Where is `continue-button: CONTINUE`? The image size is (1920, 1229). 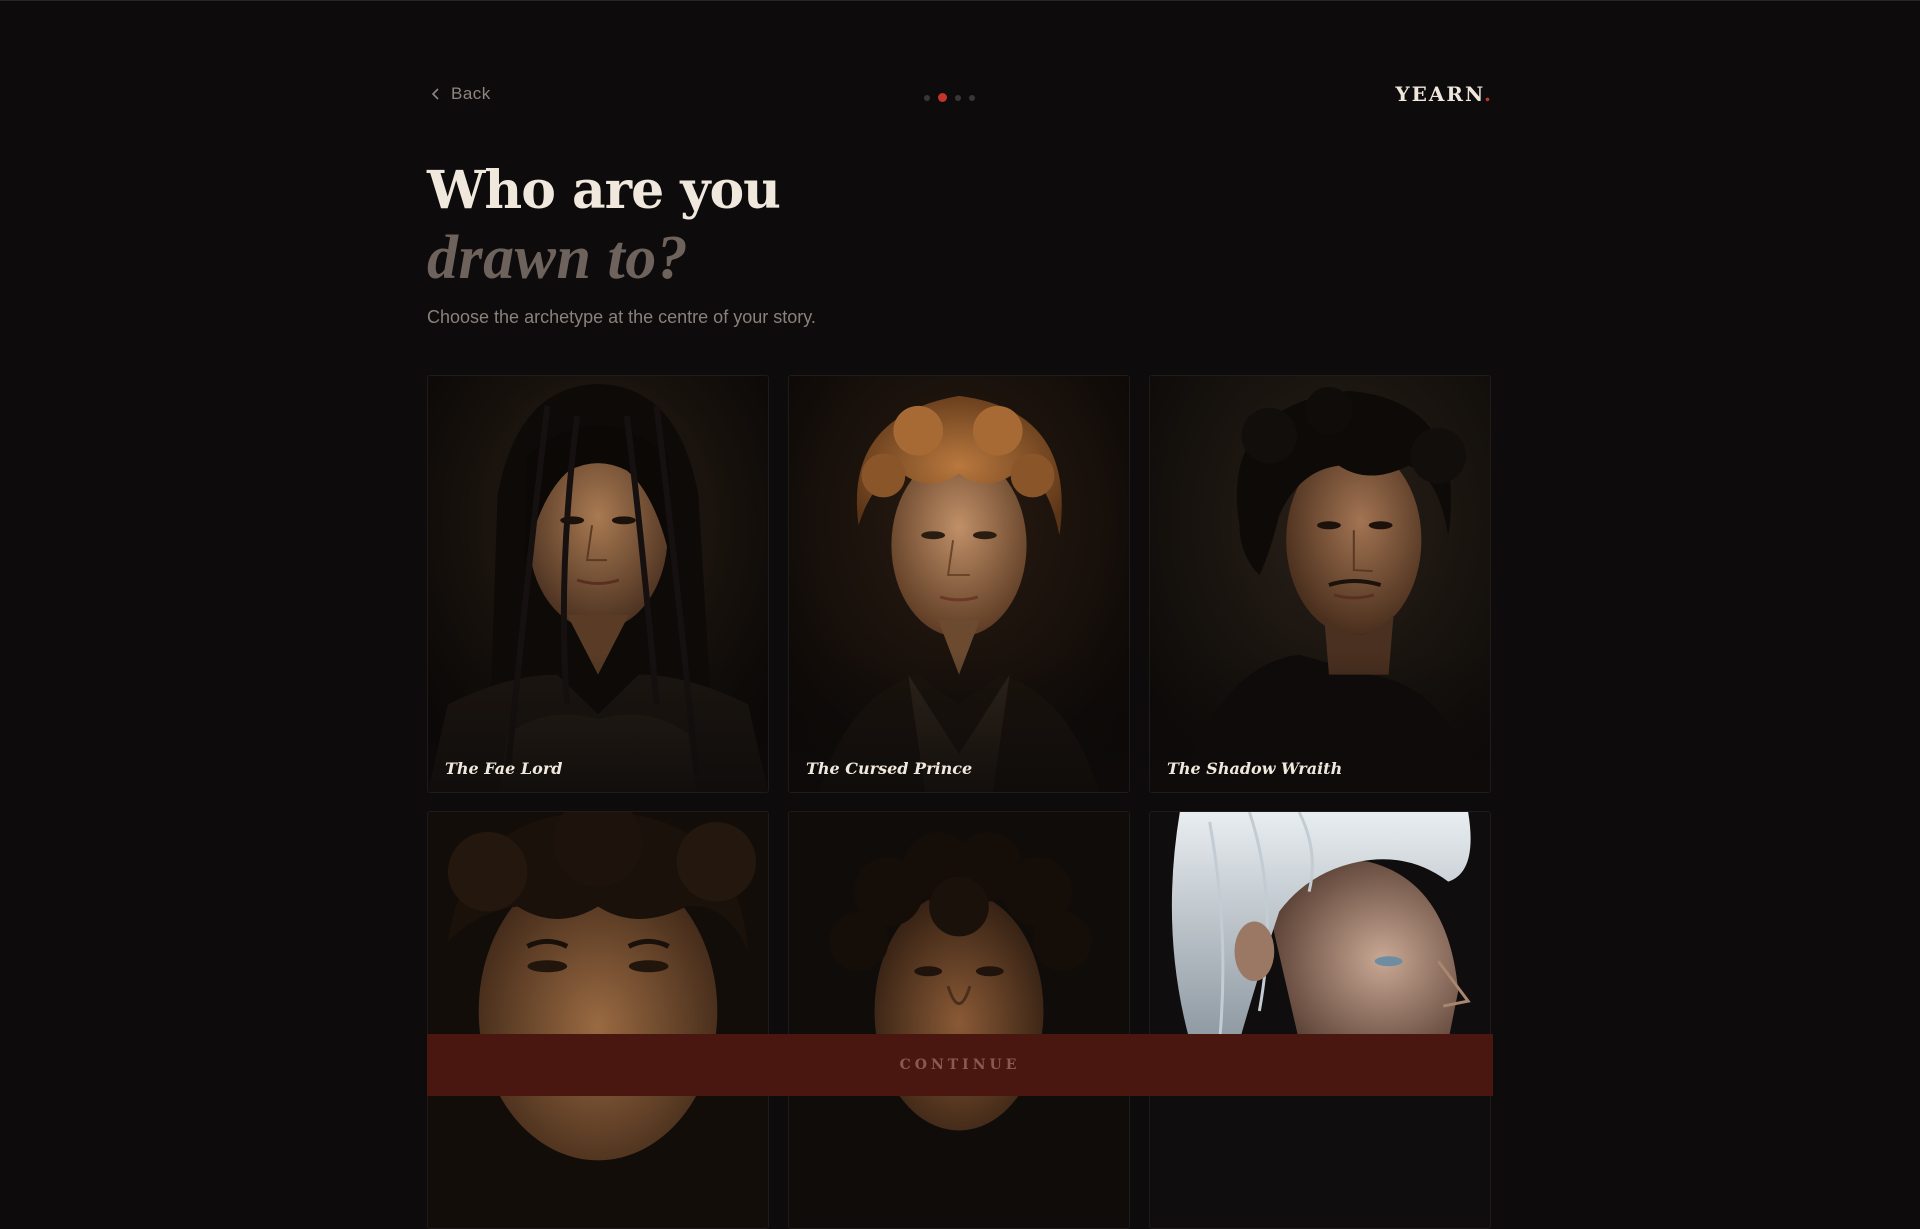 continue-button: CONTINUE is located at coordinates (960, 1065).